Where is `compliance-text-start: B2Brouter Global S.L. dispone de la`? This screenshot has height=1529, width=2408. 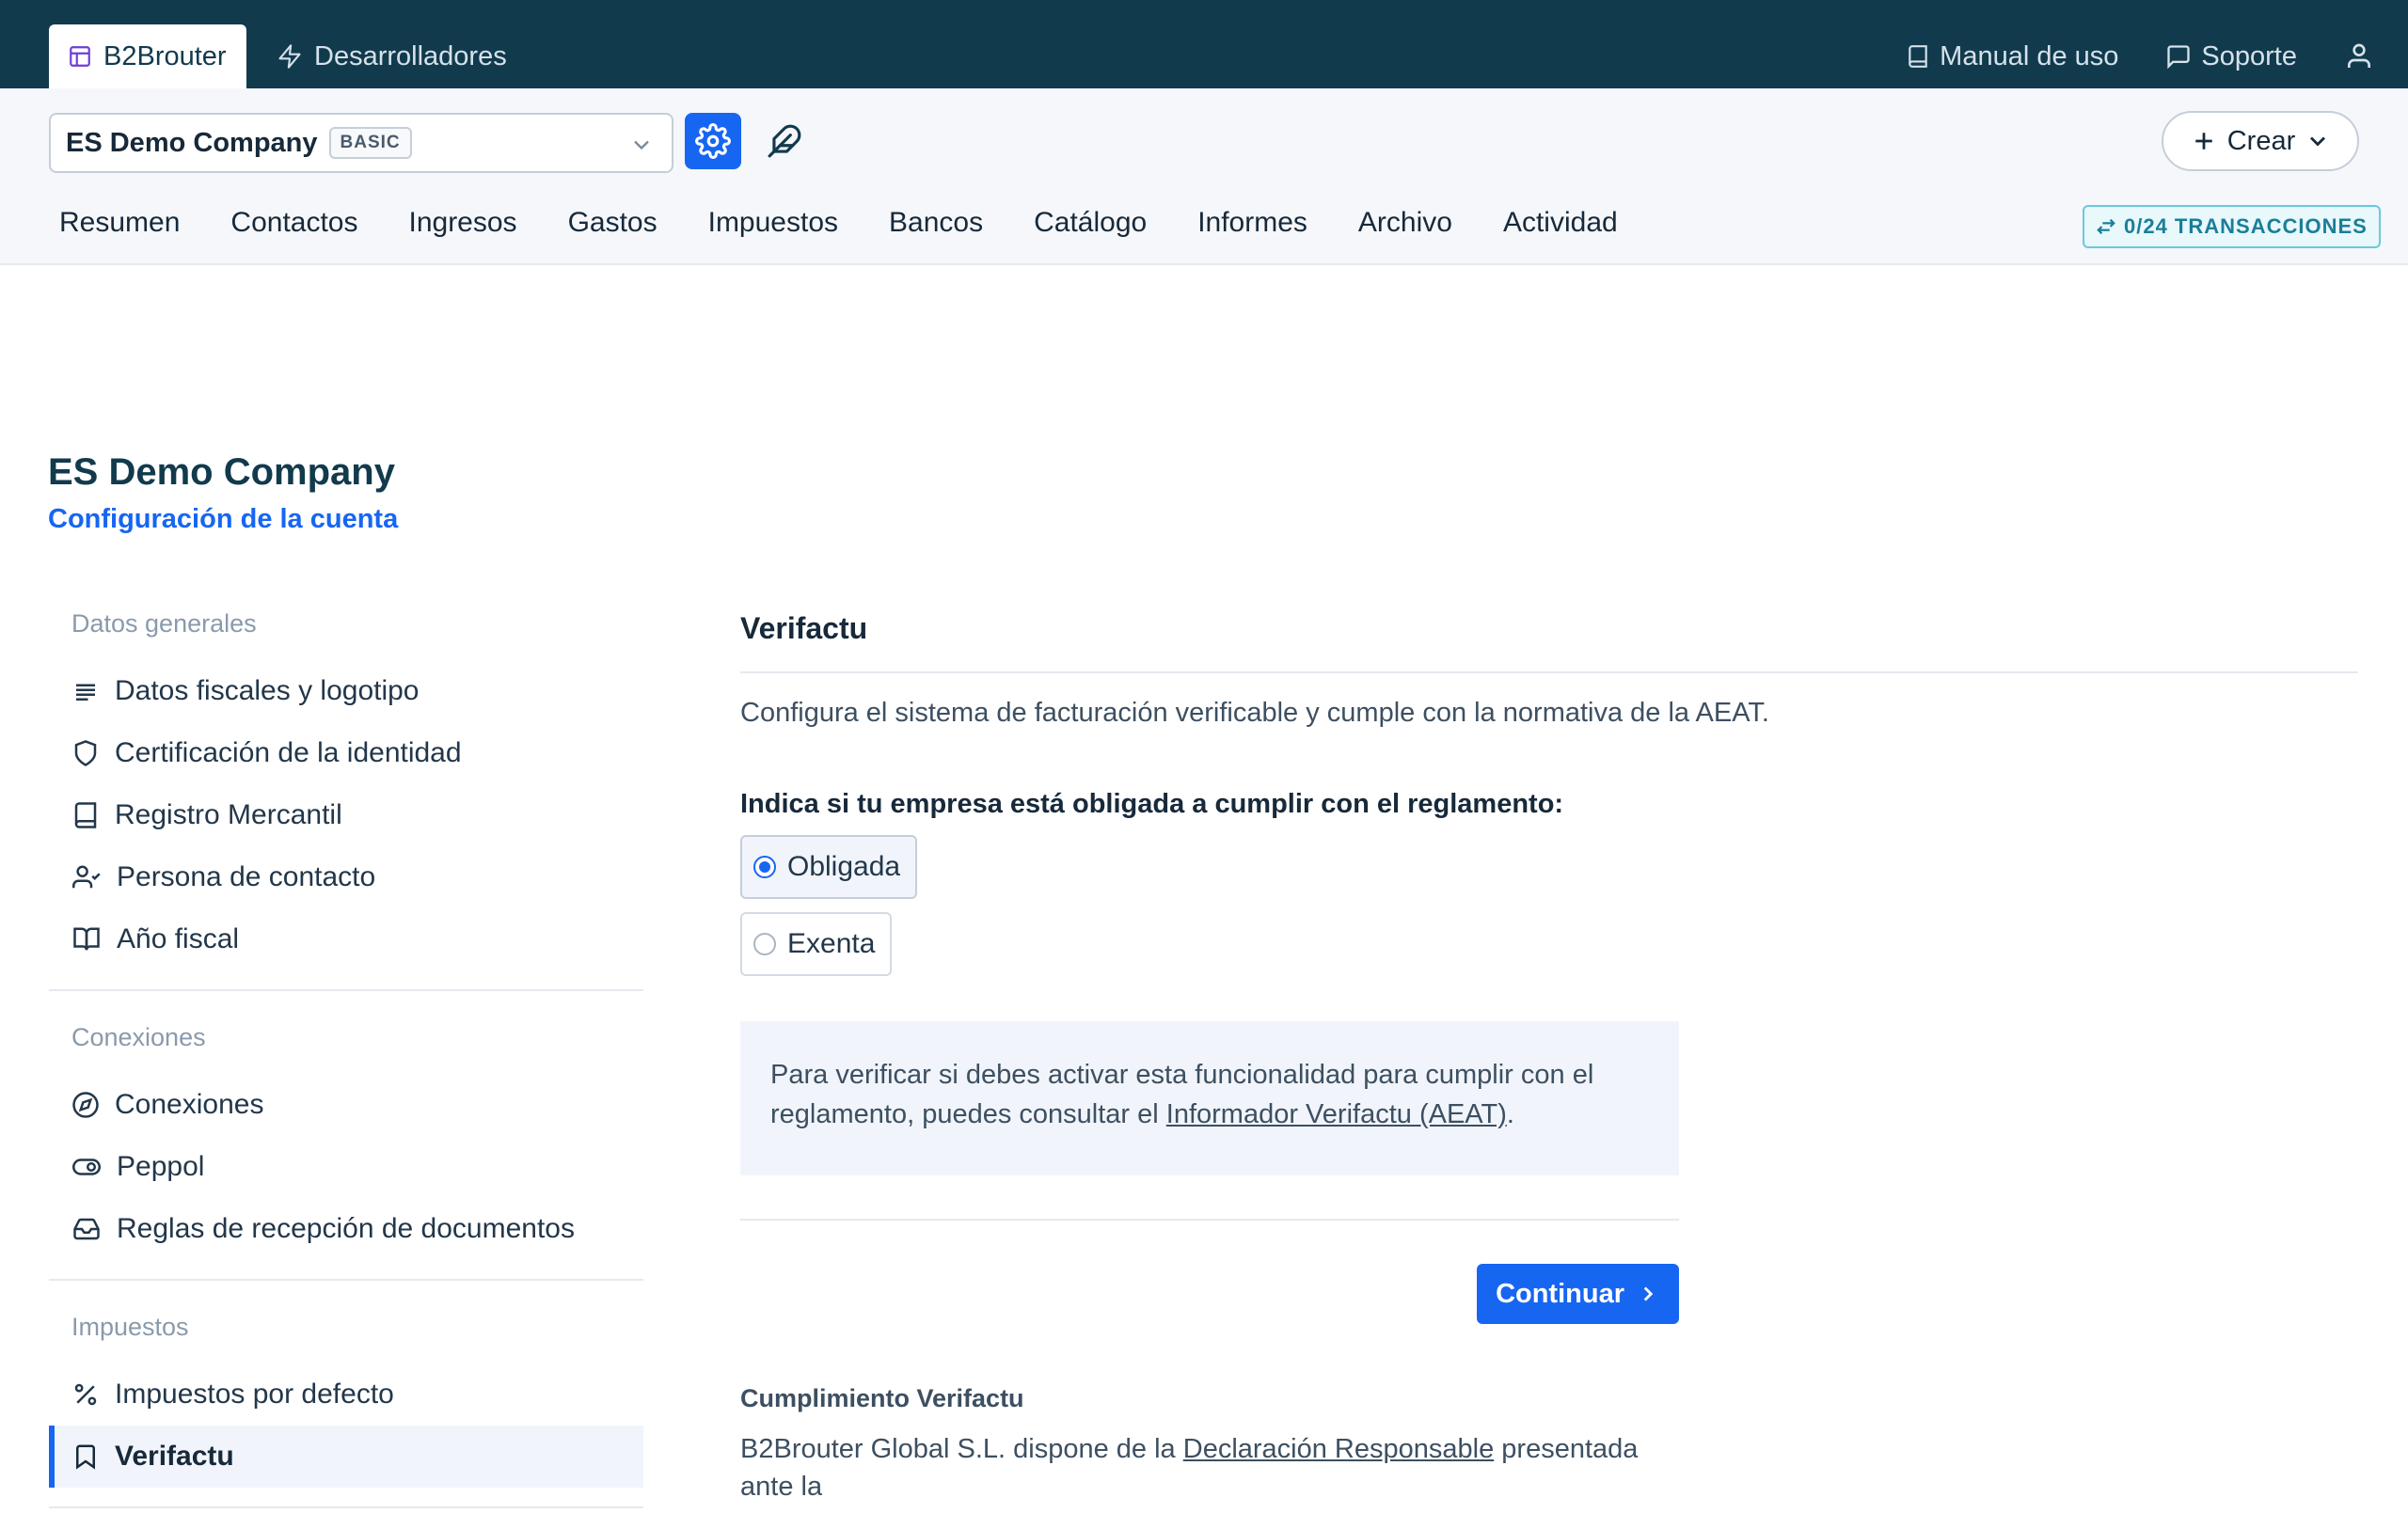
compliance-text-start: B2Brouter Global S.L. dispone de la is located at coordinates (962, 1449).